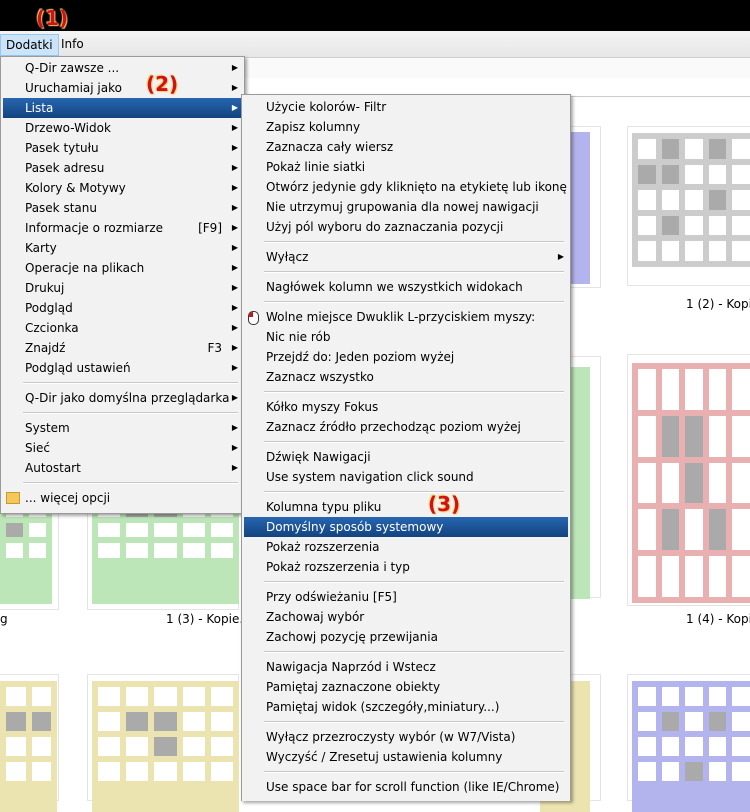 Image resolution: width=750 pixels, height=812 pixels. What do you see at coordinates (406, 477) in the screenshot?
I see `menu-item: Use system navigation click sound` at bounding box center [406, 477].